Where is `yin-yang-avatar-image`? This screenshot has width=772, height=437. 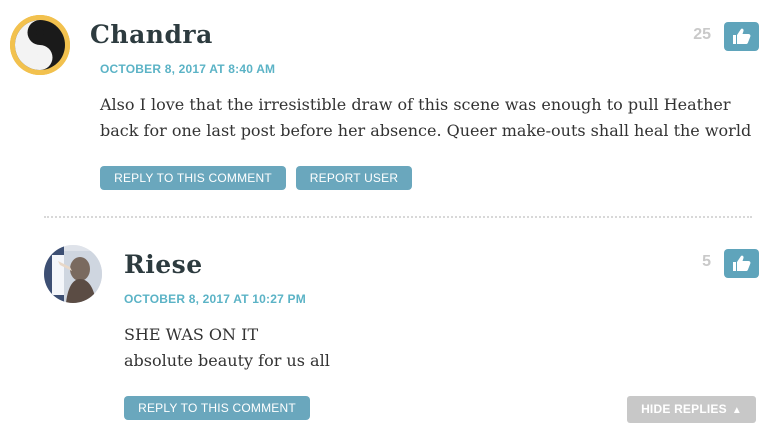
yin-yang-avatar-image is located at coordinates (40, 45).